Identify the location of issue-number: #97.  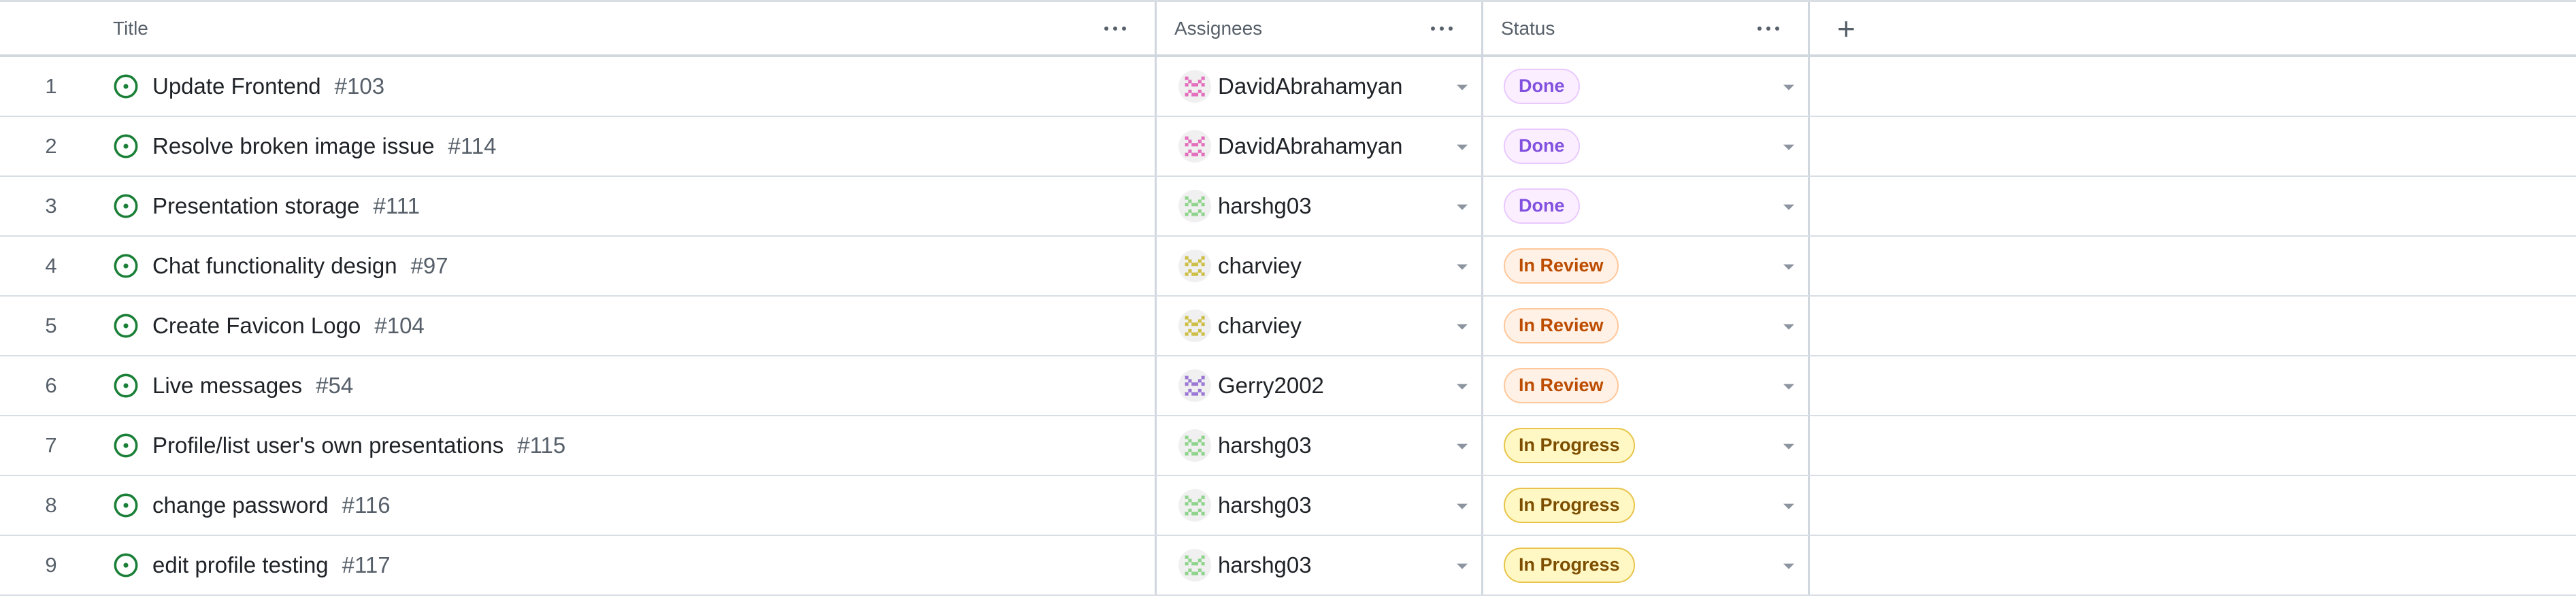
(430, 266).